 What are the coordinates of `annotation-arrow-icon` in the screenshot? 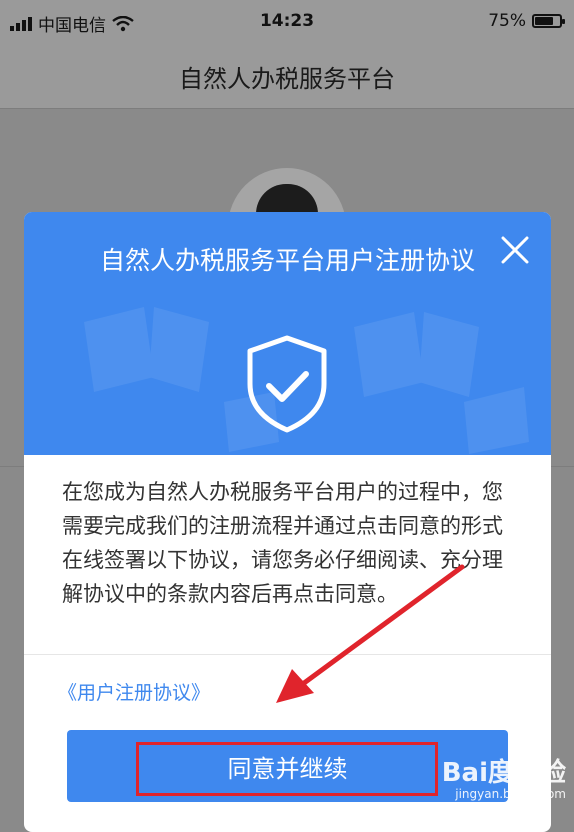 It's located at (370, 633).